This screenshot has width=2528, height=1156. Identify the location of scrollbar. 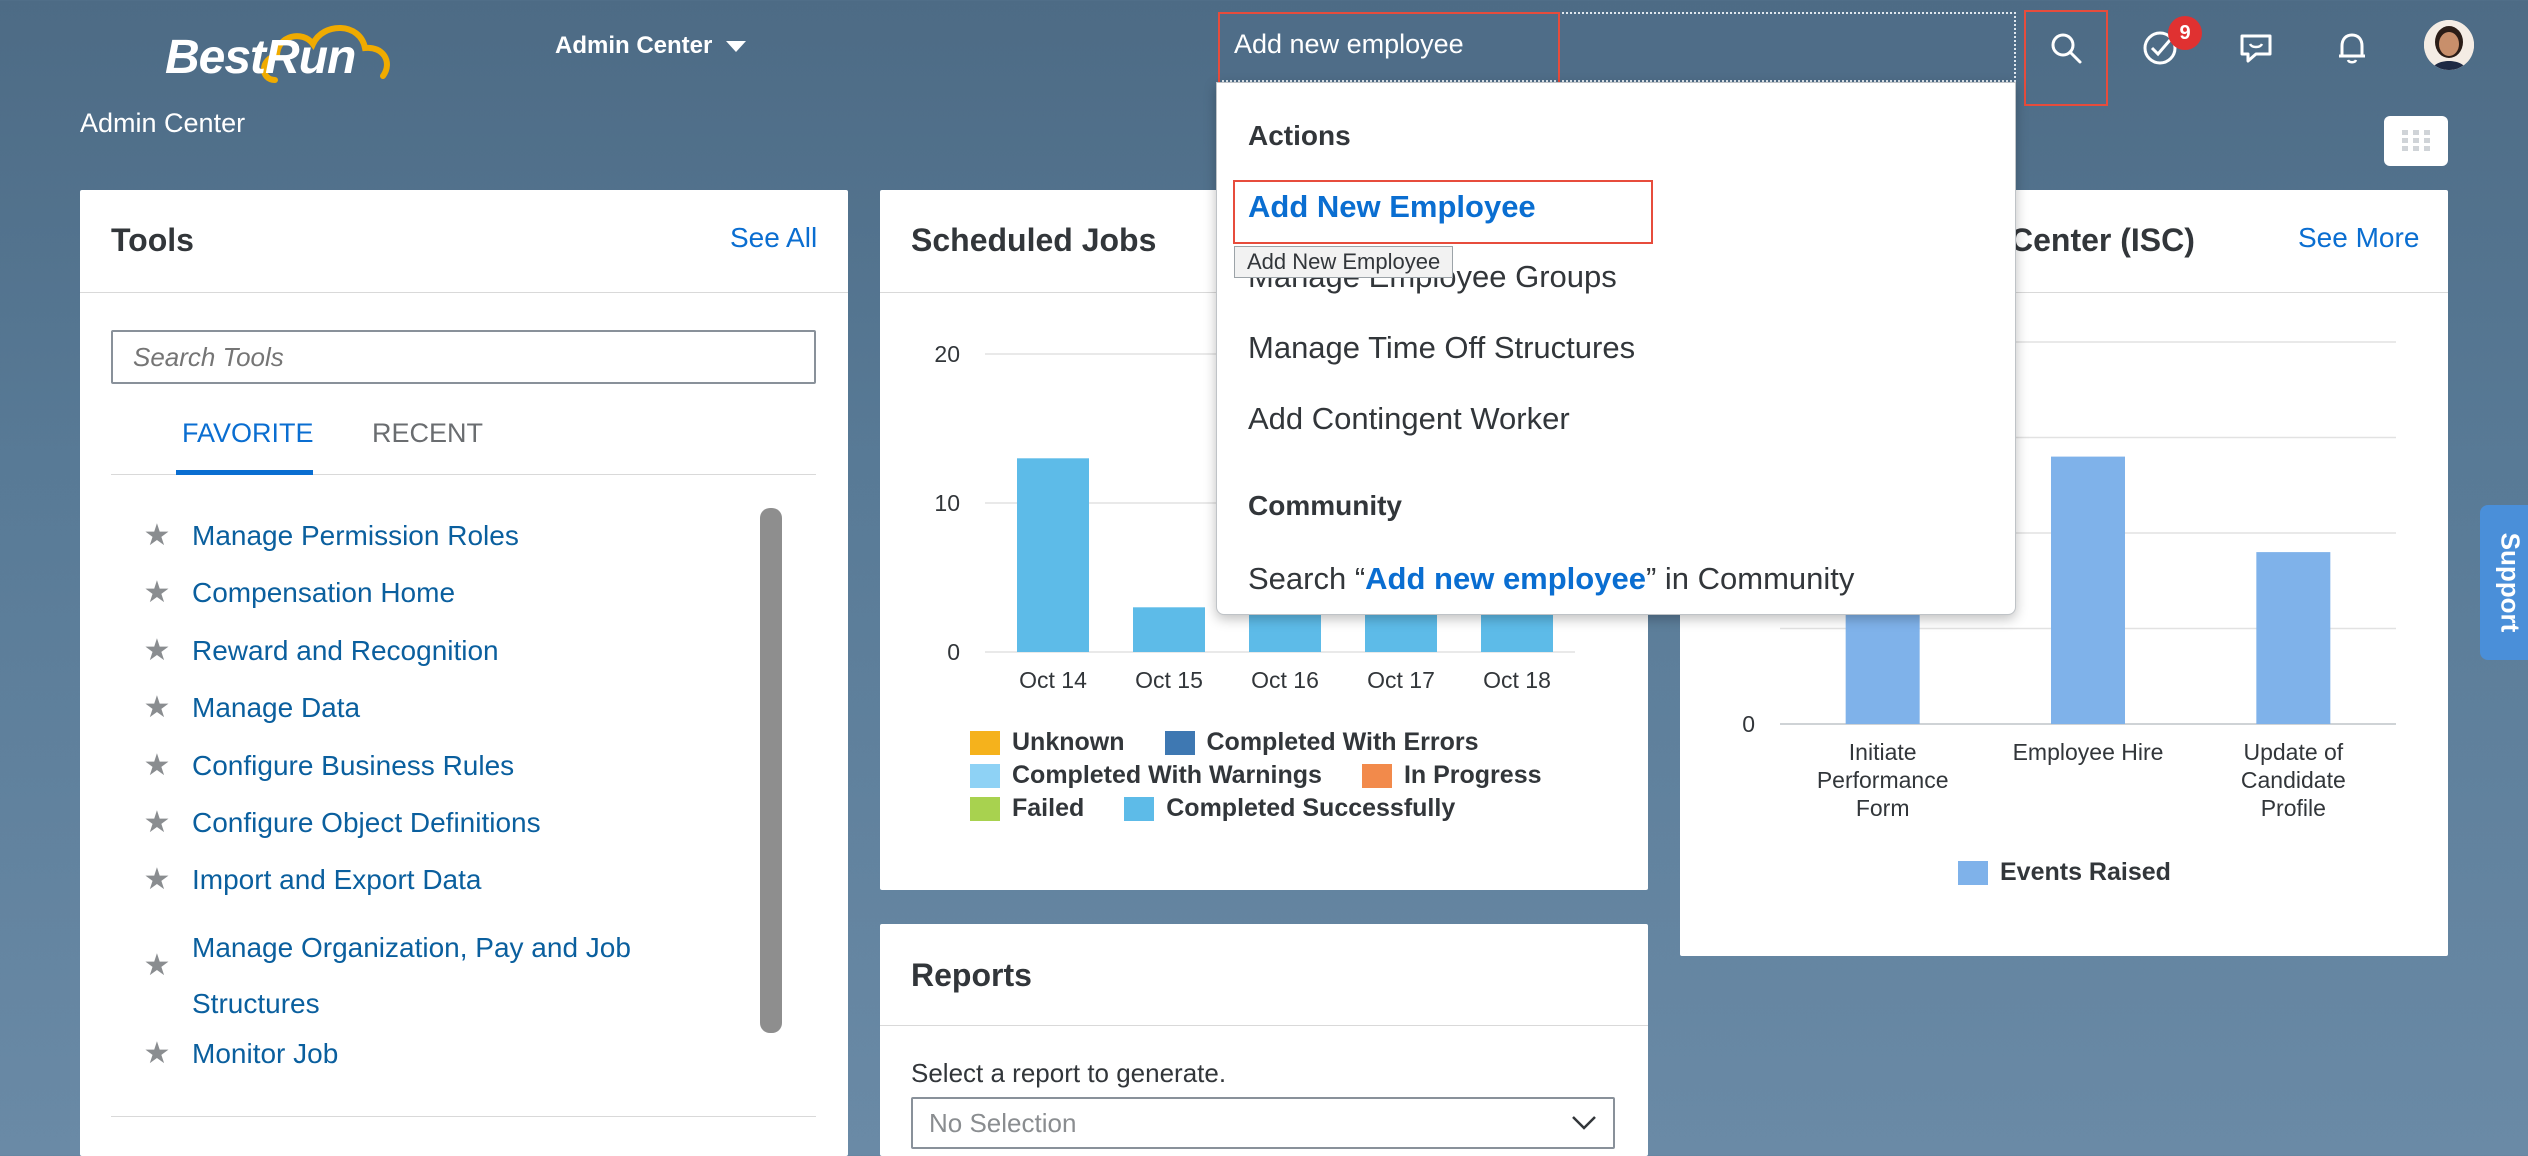
(771, 770).